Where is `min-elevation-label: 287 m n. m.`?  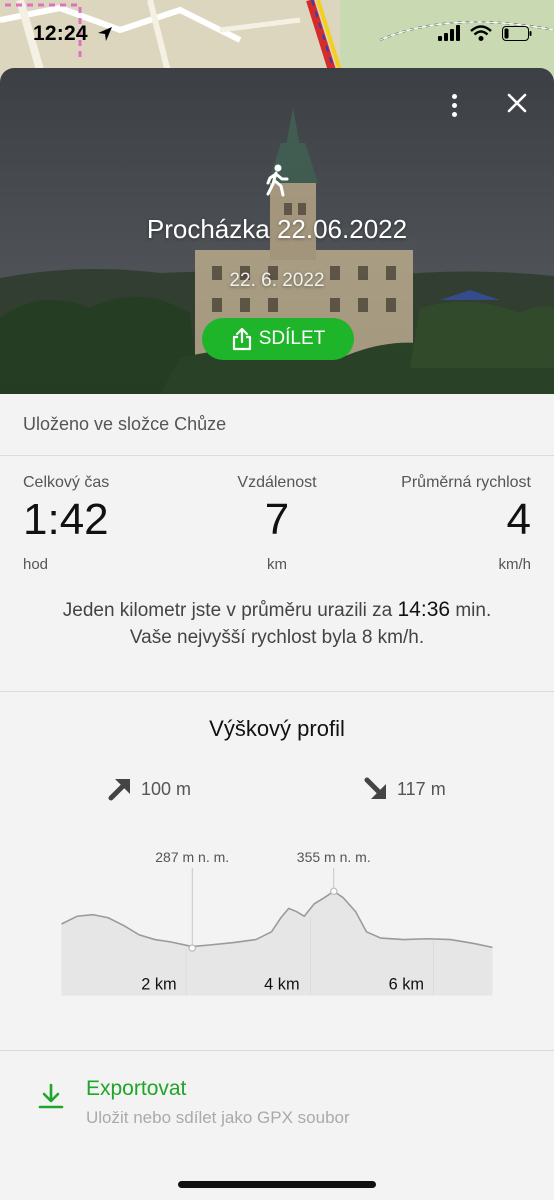 min-elevation-label: 287 m n. m. is located at coordinates (192, 857).